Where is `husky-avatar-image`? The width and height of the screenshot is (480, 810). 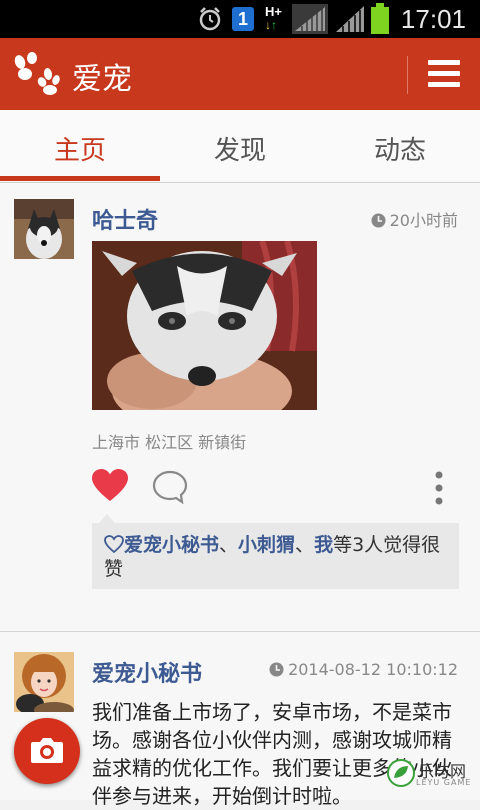 husky-avatar-image is located at coordinates (44, 229).